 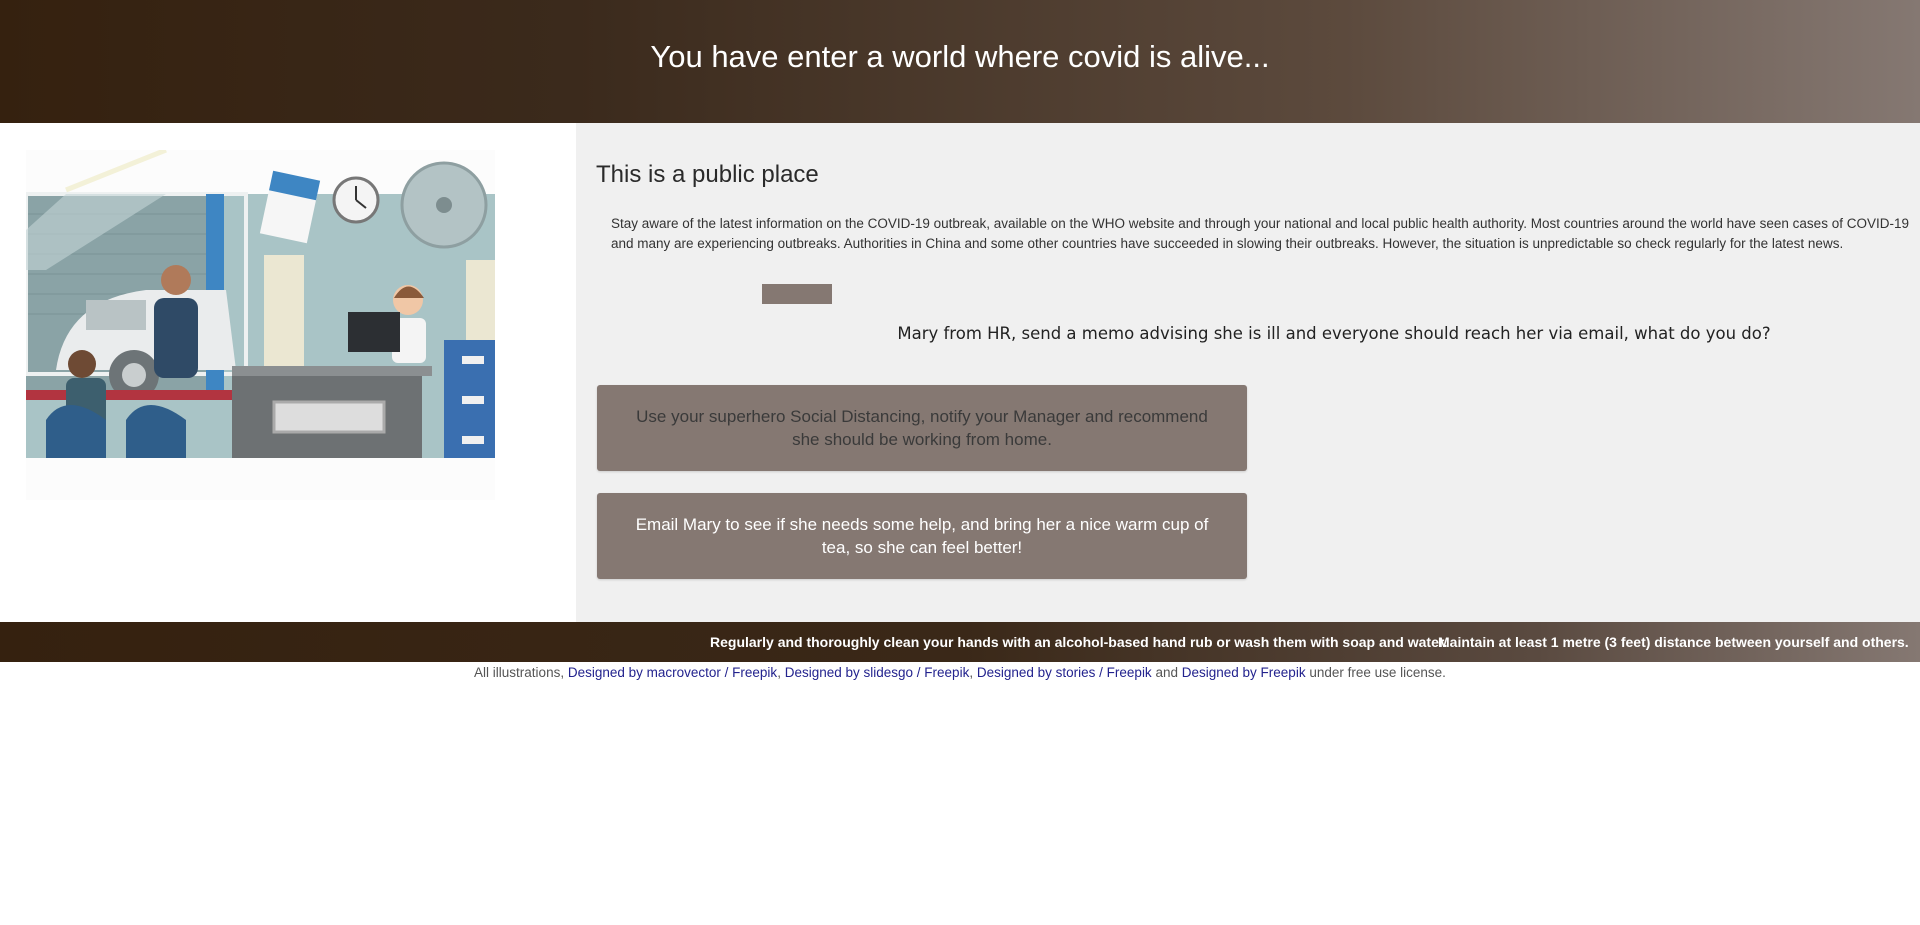 What do you see at coordinates (519, 672) in the screenshot?
I see `credits-prefix: All illustrations,` at bounding box center [519, 672].